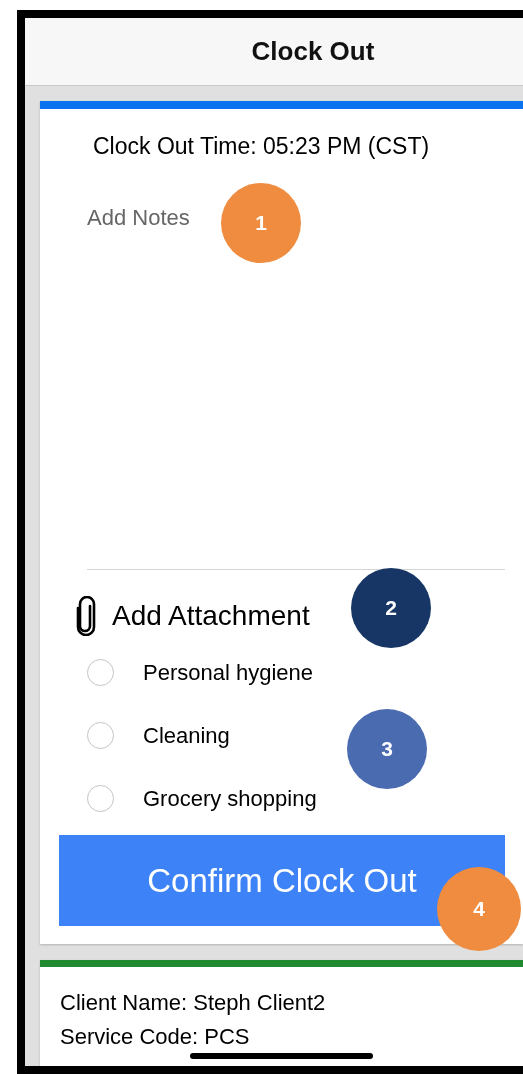  What do you see at coordinates (186, 735) in the screenshot?
I see `task-label: Cleaning` at bounding box center [186, 735].